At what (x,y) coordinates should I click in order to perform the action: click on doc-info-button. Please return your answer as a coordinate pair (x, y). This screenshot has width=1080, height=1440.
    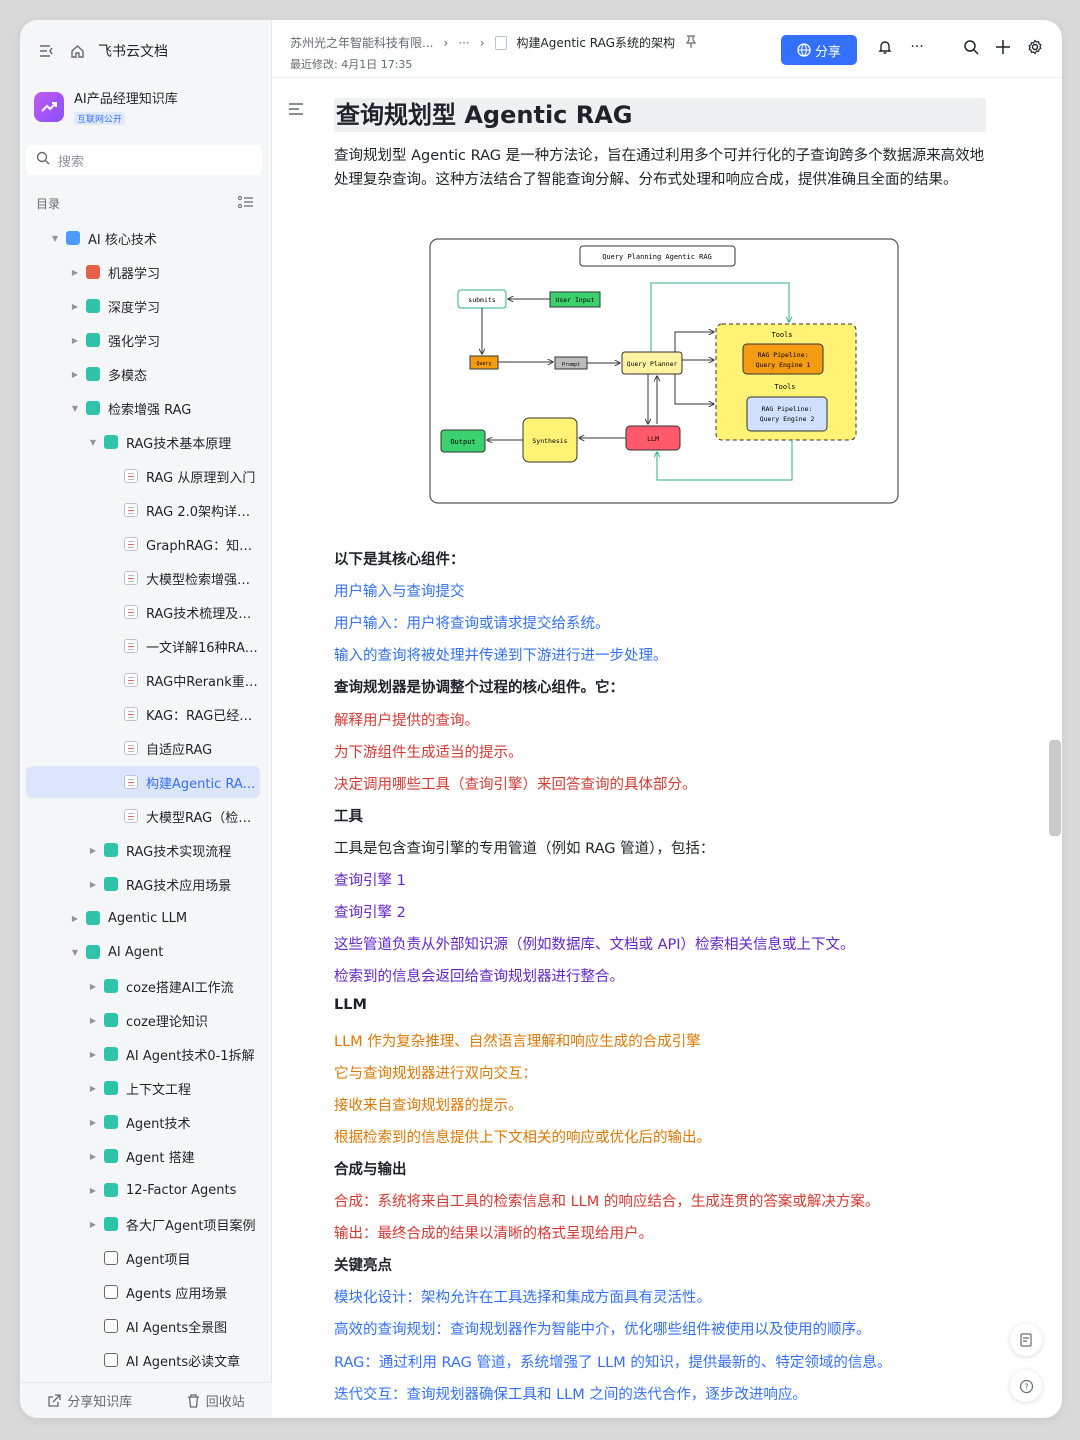
    Looking at the image, I should click on (1026, 1340).